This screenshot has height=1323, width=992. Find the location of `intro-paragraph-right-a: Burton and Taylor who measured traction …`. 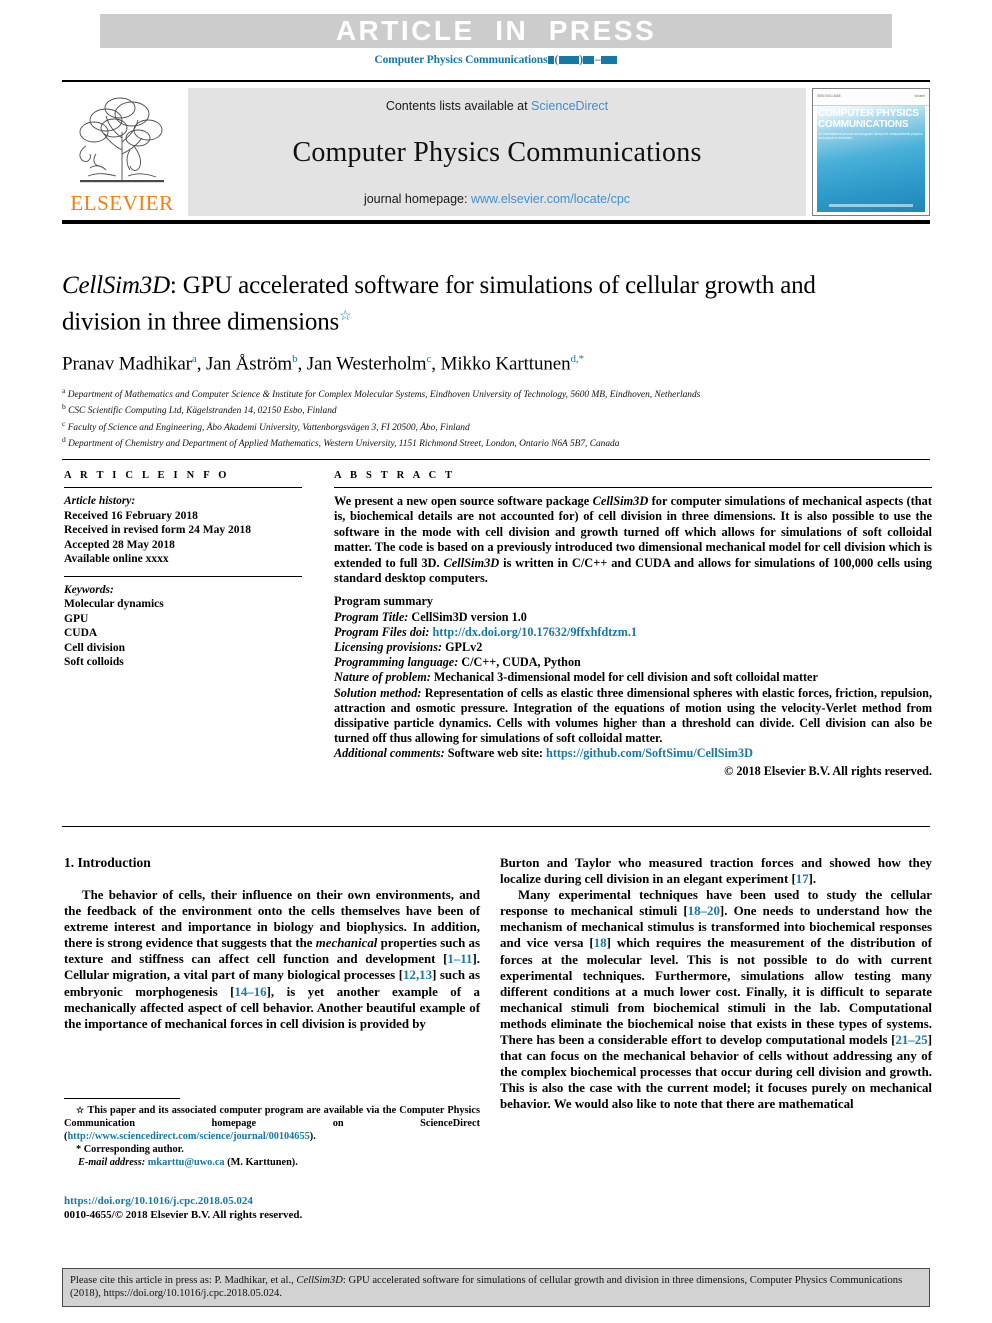

intro-paragraph-right-a: Burton and Taylor who measured traction … is located at coordinates (716, 871).